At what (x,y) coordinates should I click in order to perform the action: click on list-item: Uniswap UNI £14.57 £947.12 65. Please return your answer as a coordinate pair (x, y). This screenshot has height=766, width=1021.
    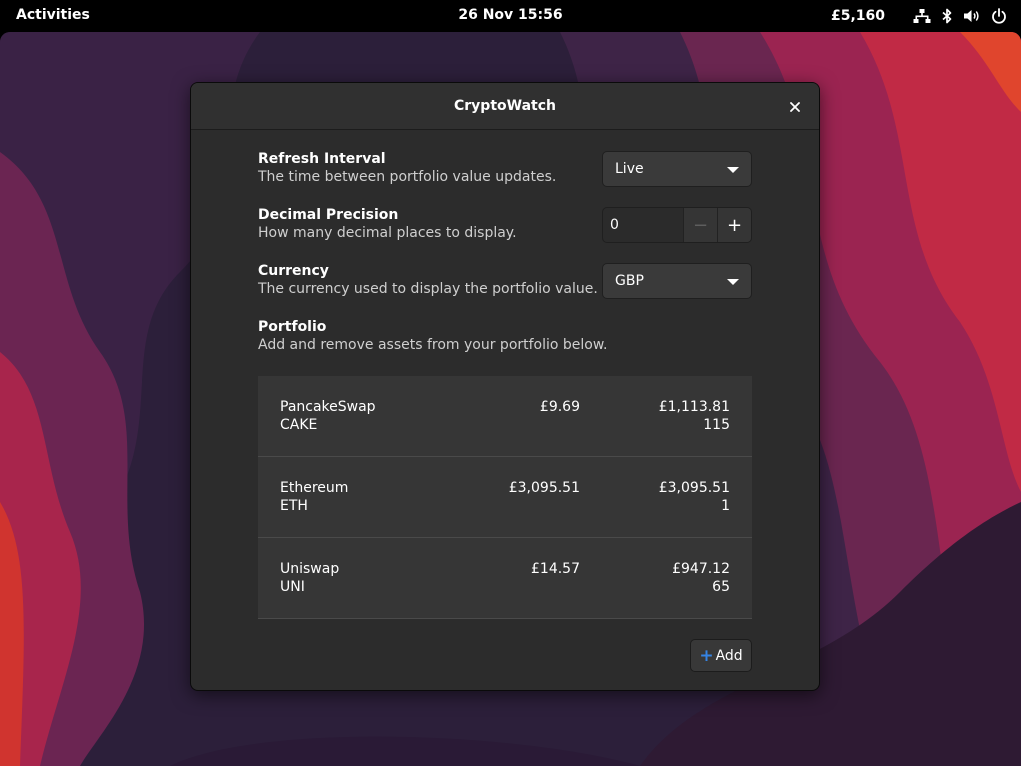
    Looking at the image, I should click on (505, 578).